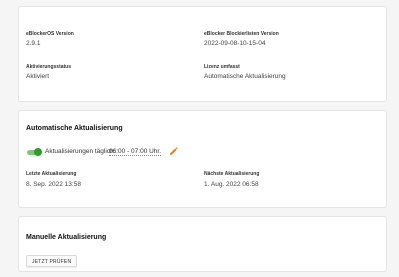 The height and width of the screenshot is (277, 399). What do you see at coordinates (74, 128) in the screenshot?
I see `auto-update-title: Automatische Aktualisierung` at bounding box center [74, 128].